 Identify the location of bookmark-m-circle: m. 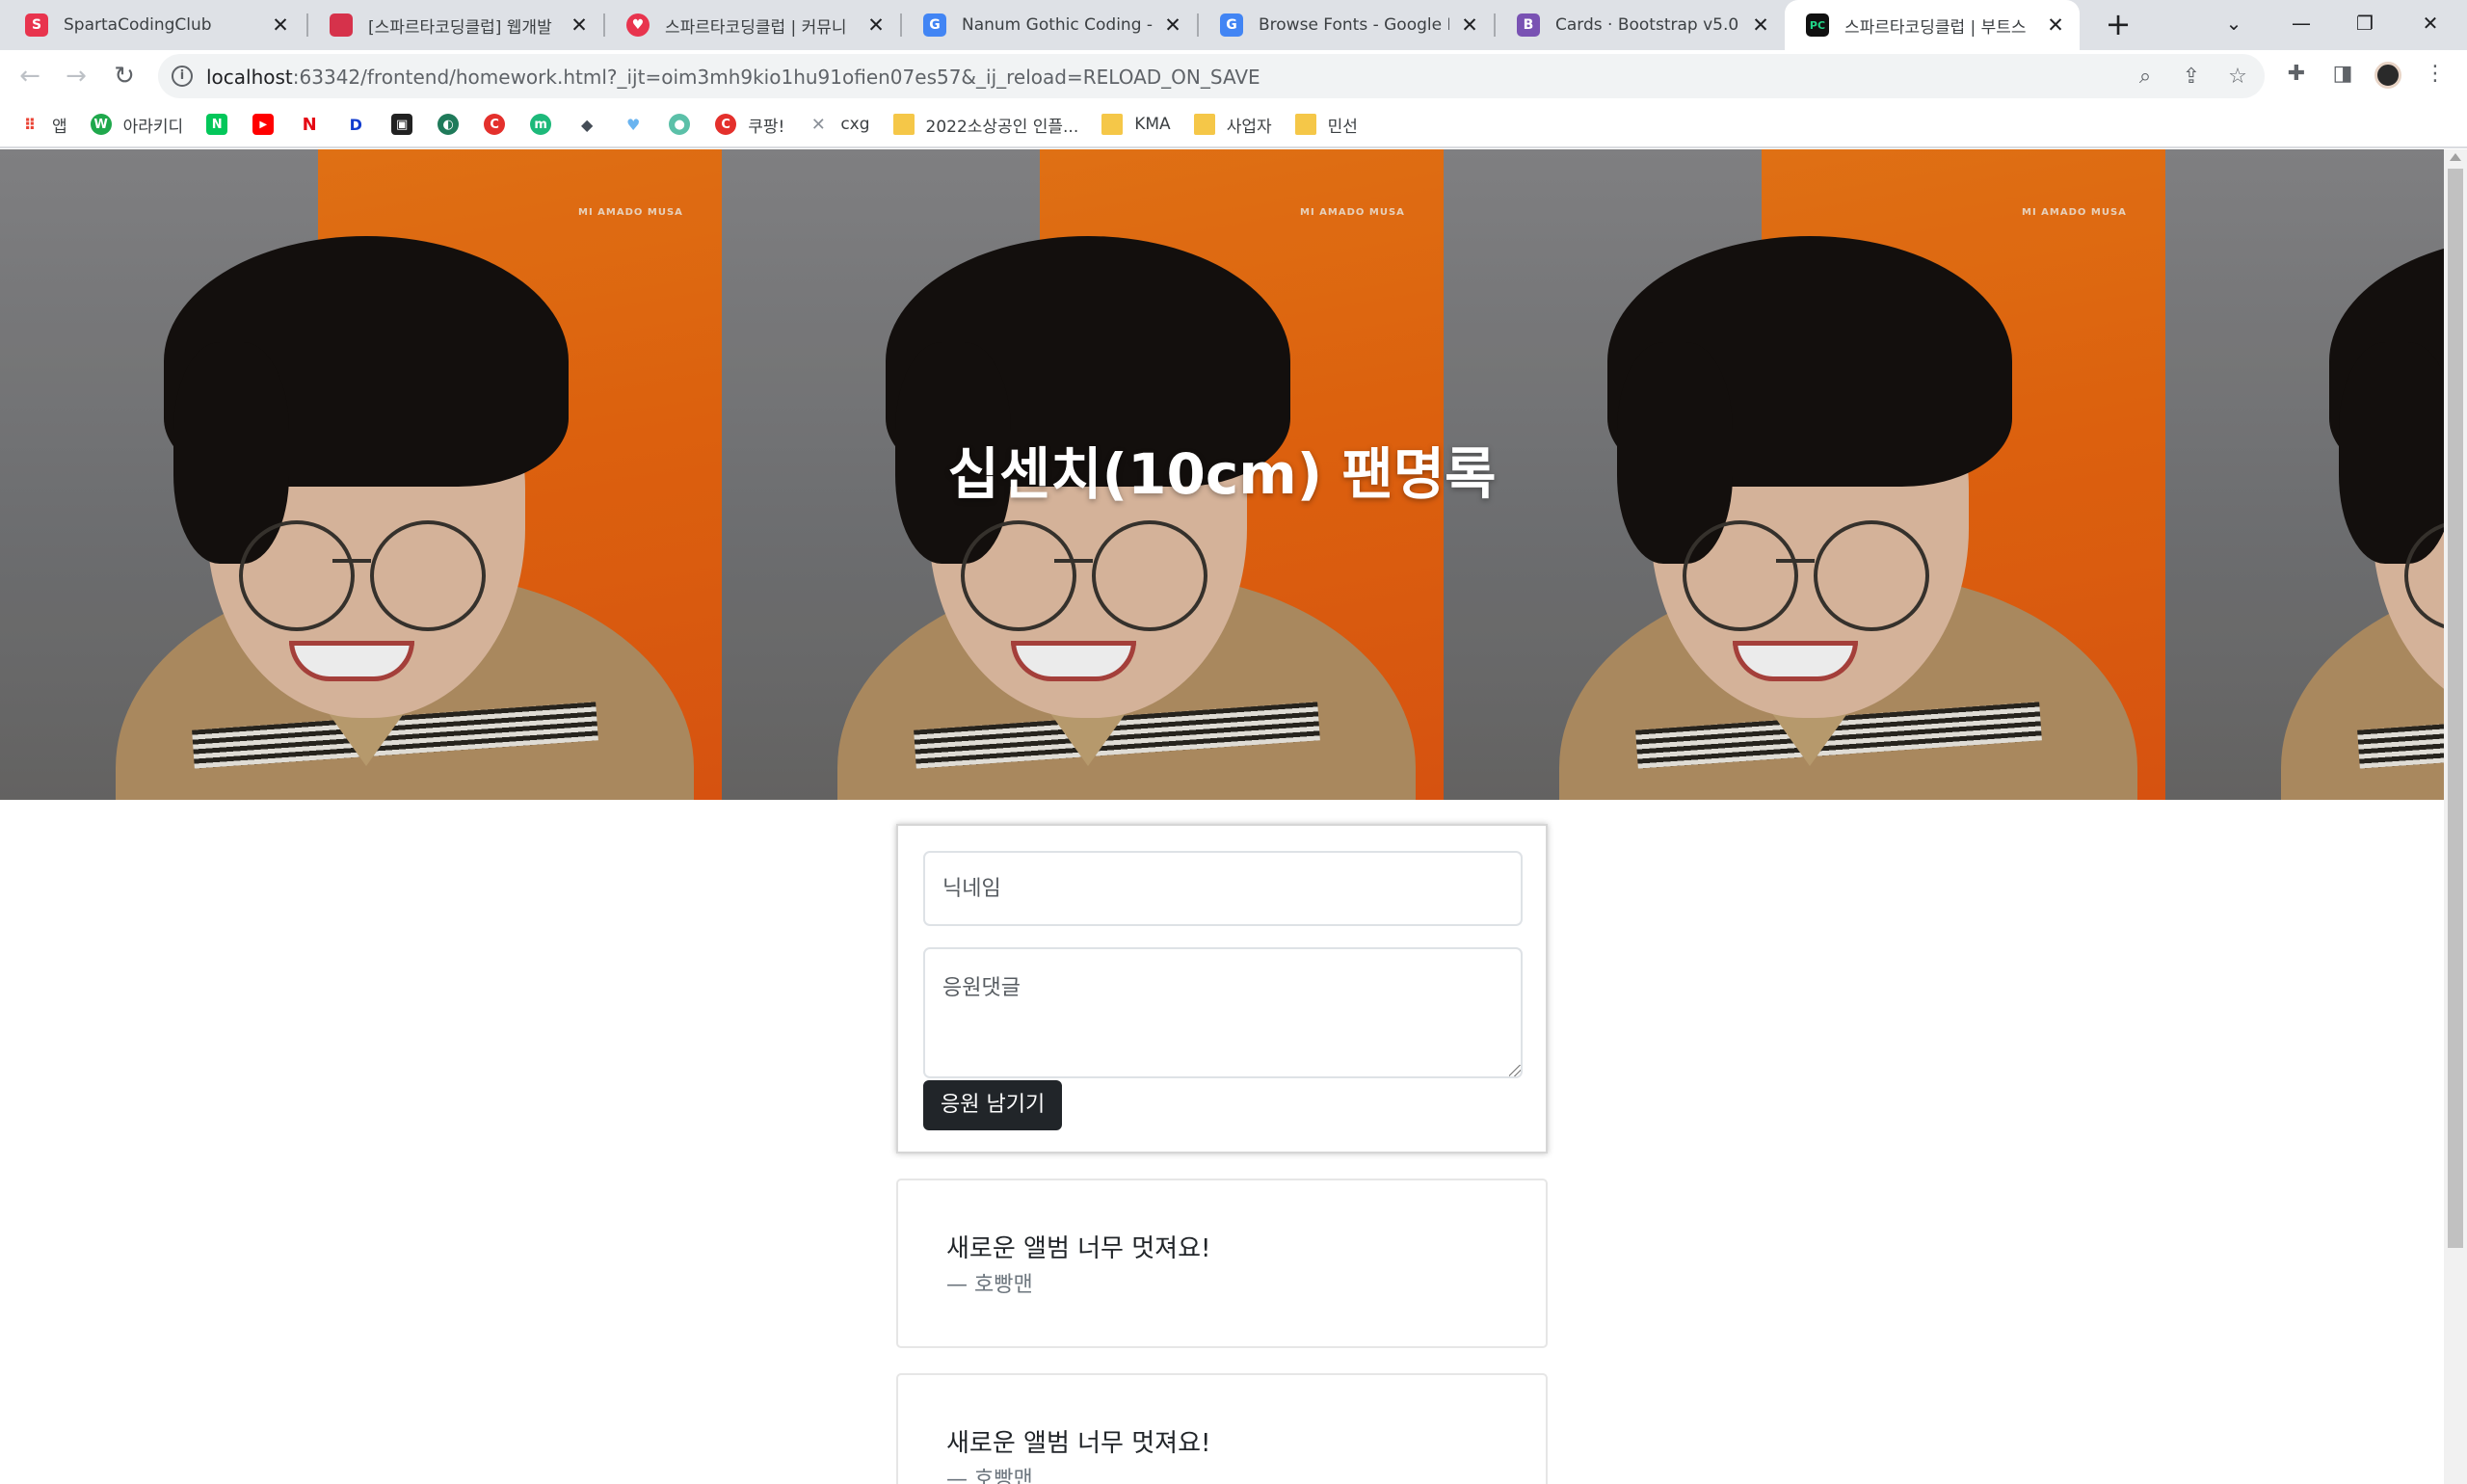
(541, 125).